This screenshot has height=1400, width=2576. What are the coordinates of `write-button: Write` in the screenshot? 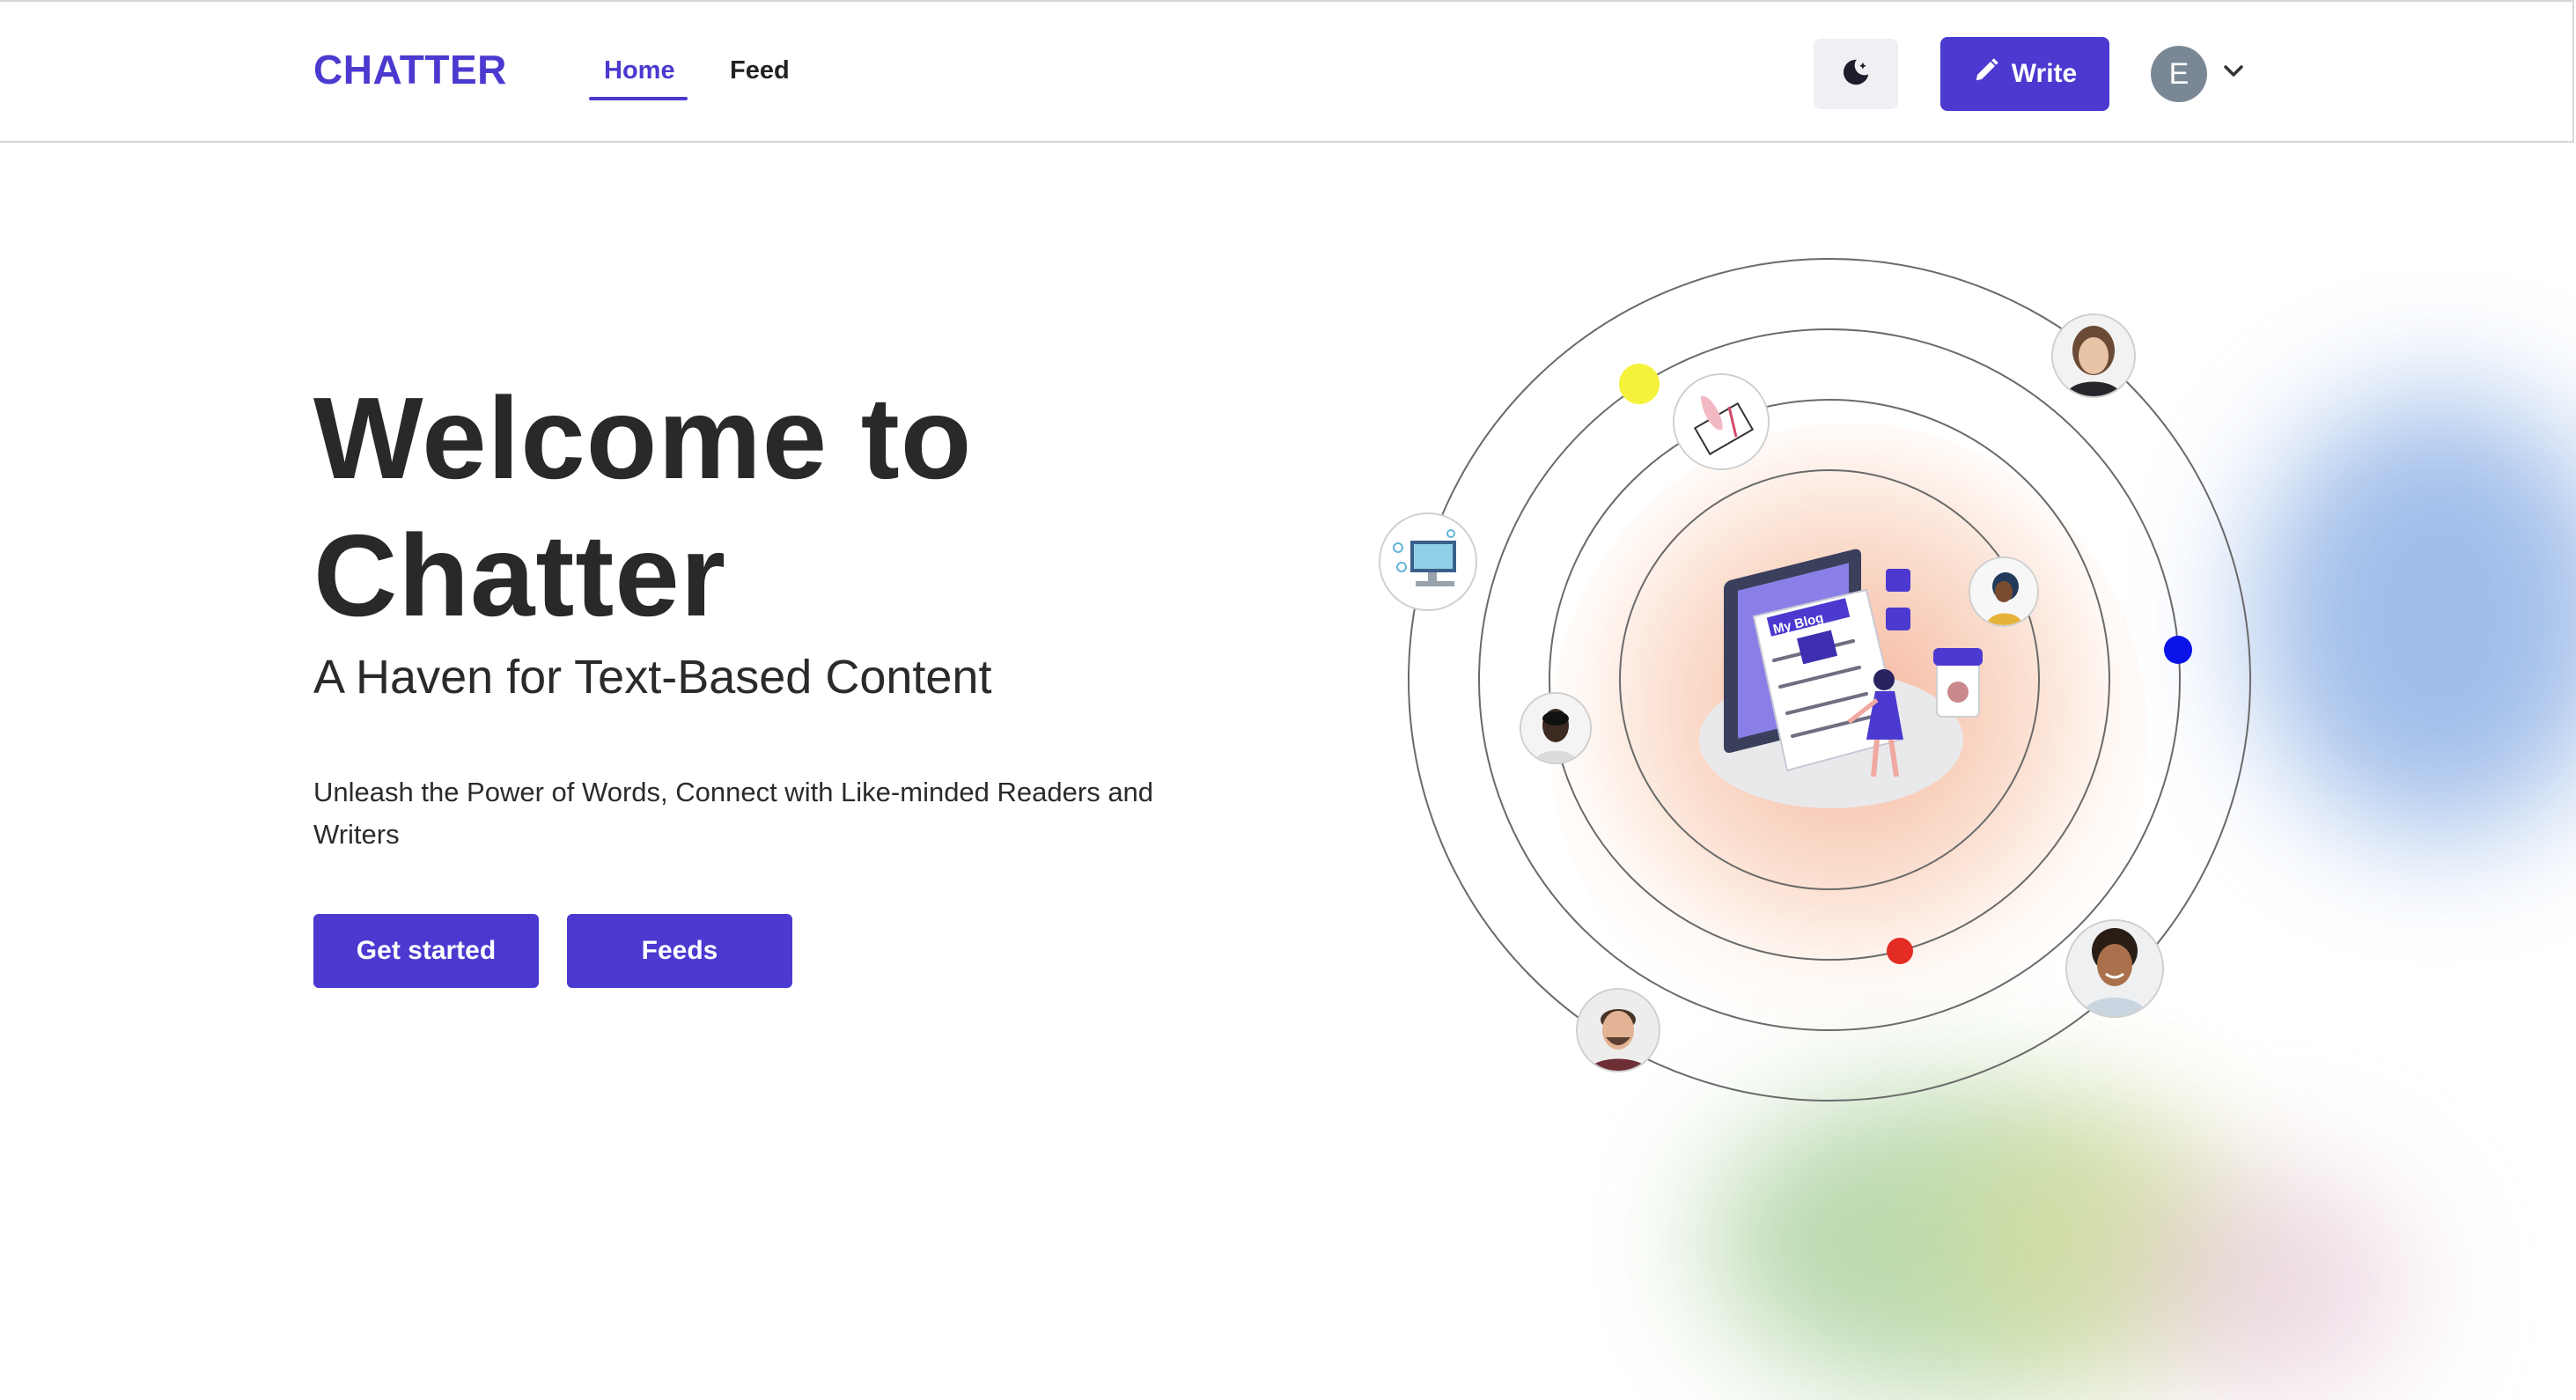 It's located at (2025, 74).